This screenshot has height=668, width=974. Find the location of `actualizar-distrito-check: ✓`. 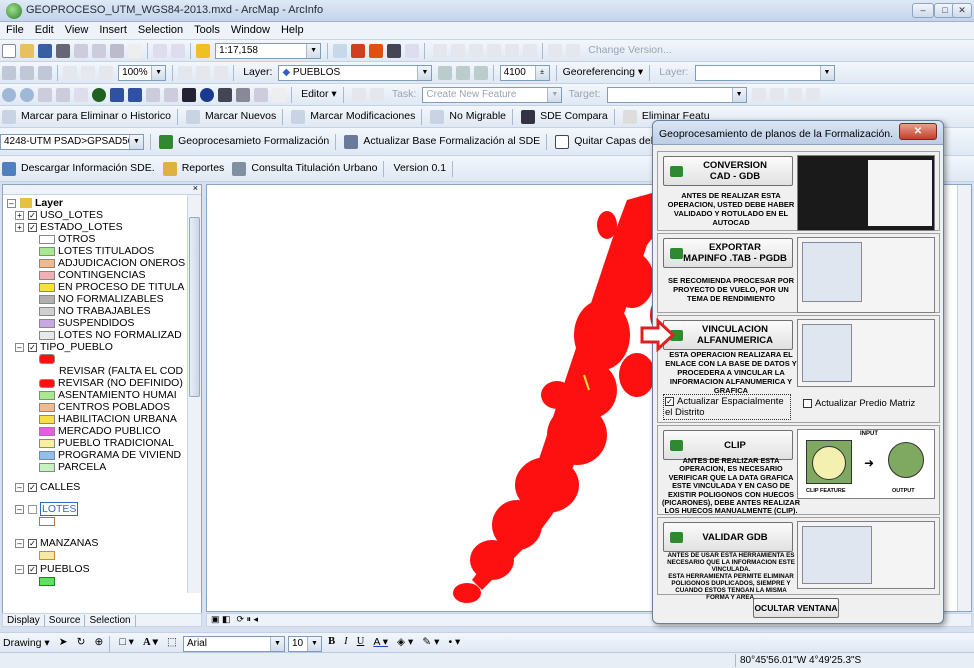

actualizar-distrito-check: ✓ is located at coordinates (669, 401).